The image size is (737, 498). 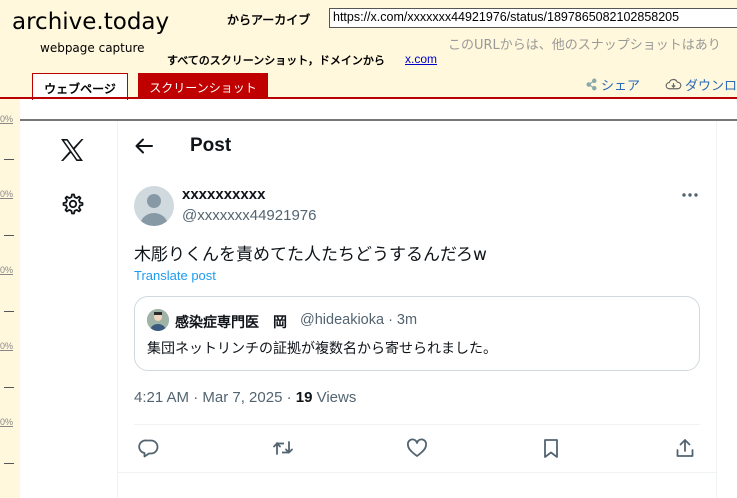 I want to click on repost-icon, so click(x=283, y=448).